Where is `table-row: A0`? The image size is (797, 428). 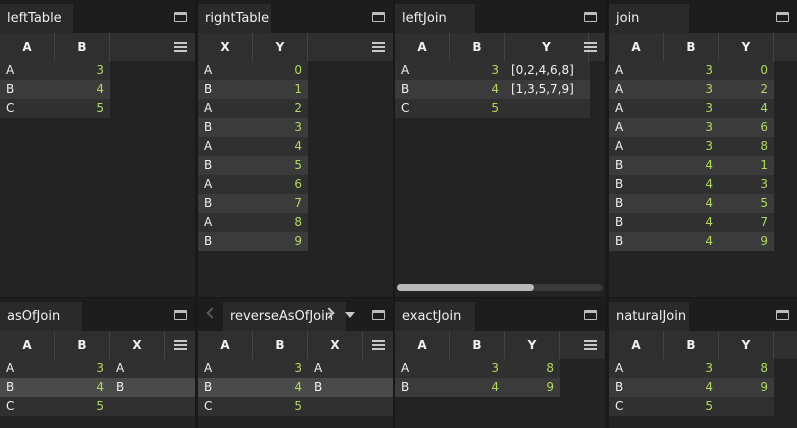
table-row: A0 is located at coordinates (253, 70).